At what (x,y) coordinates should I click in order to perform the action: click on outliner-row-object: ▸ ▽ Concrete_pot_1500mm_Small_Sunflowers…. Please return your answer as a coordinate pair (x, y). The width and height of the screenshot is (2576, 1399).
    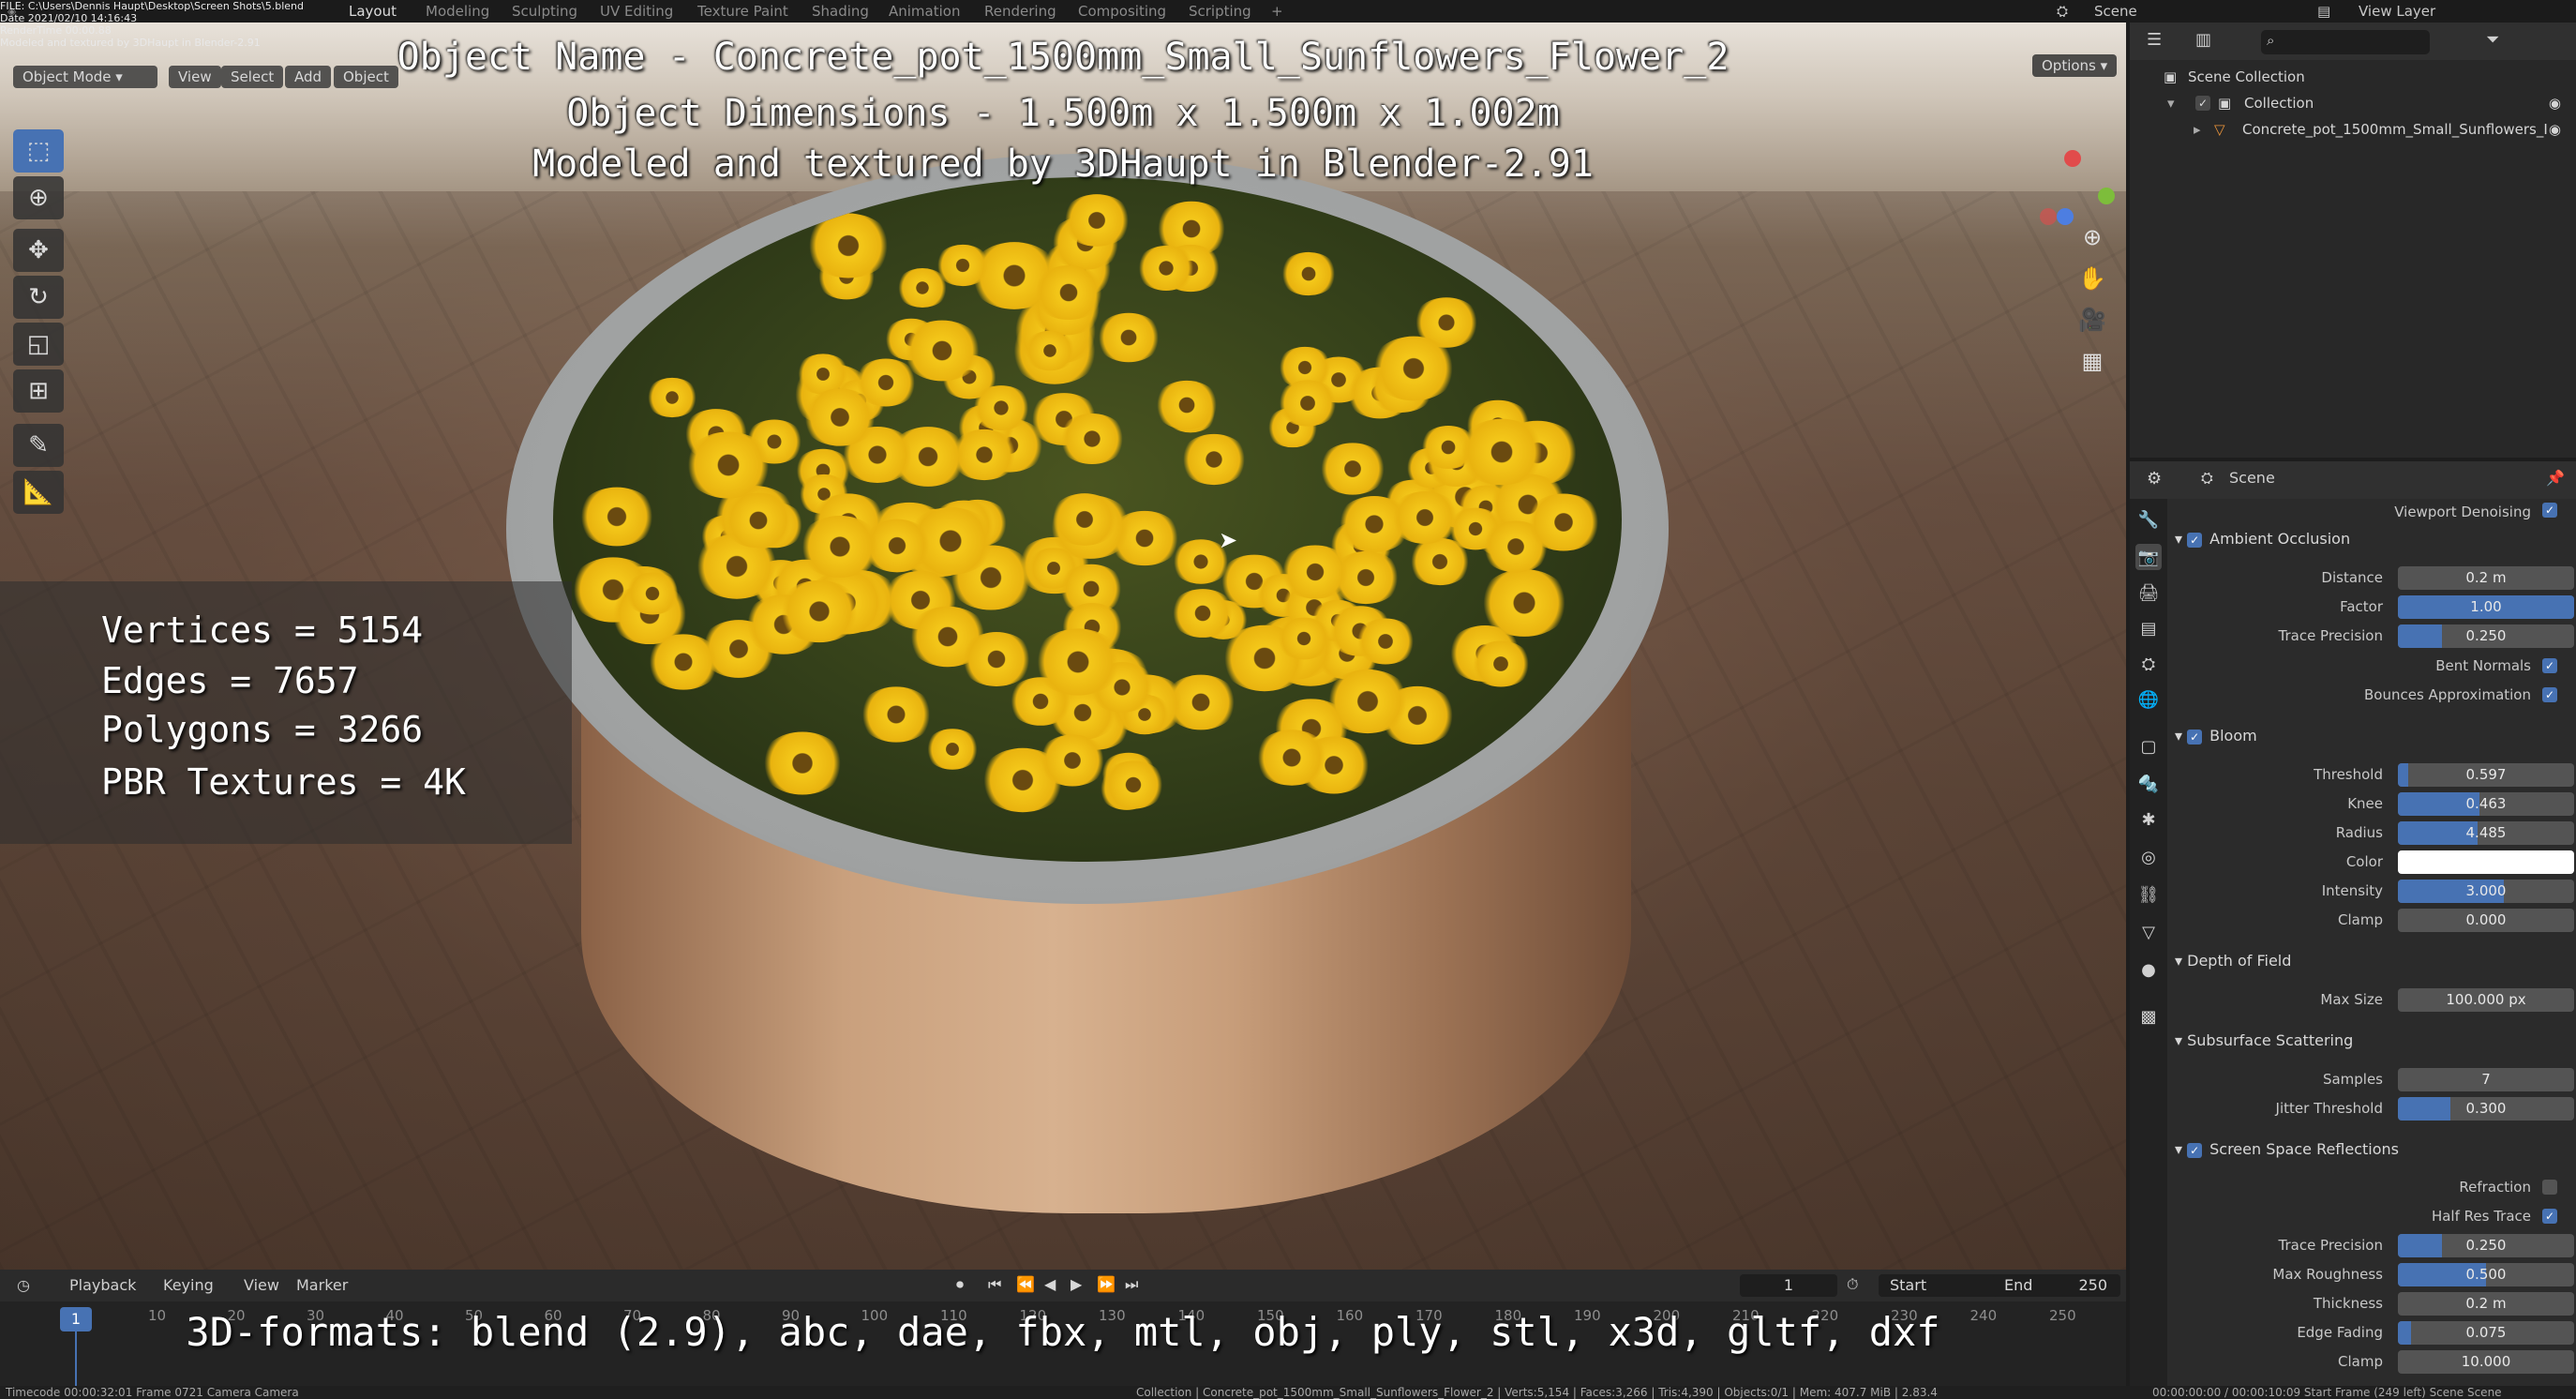
    Looking at the image, I should click on (2353, 129).